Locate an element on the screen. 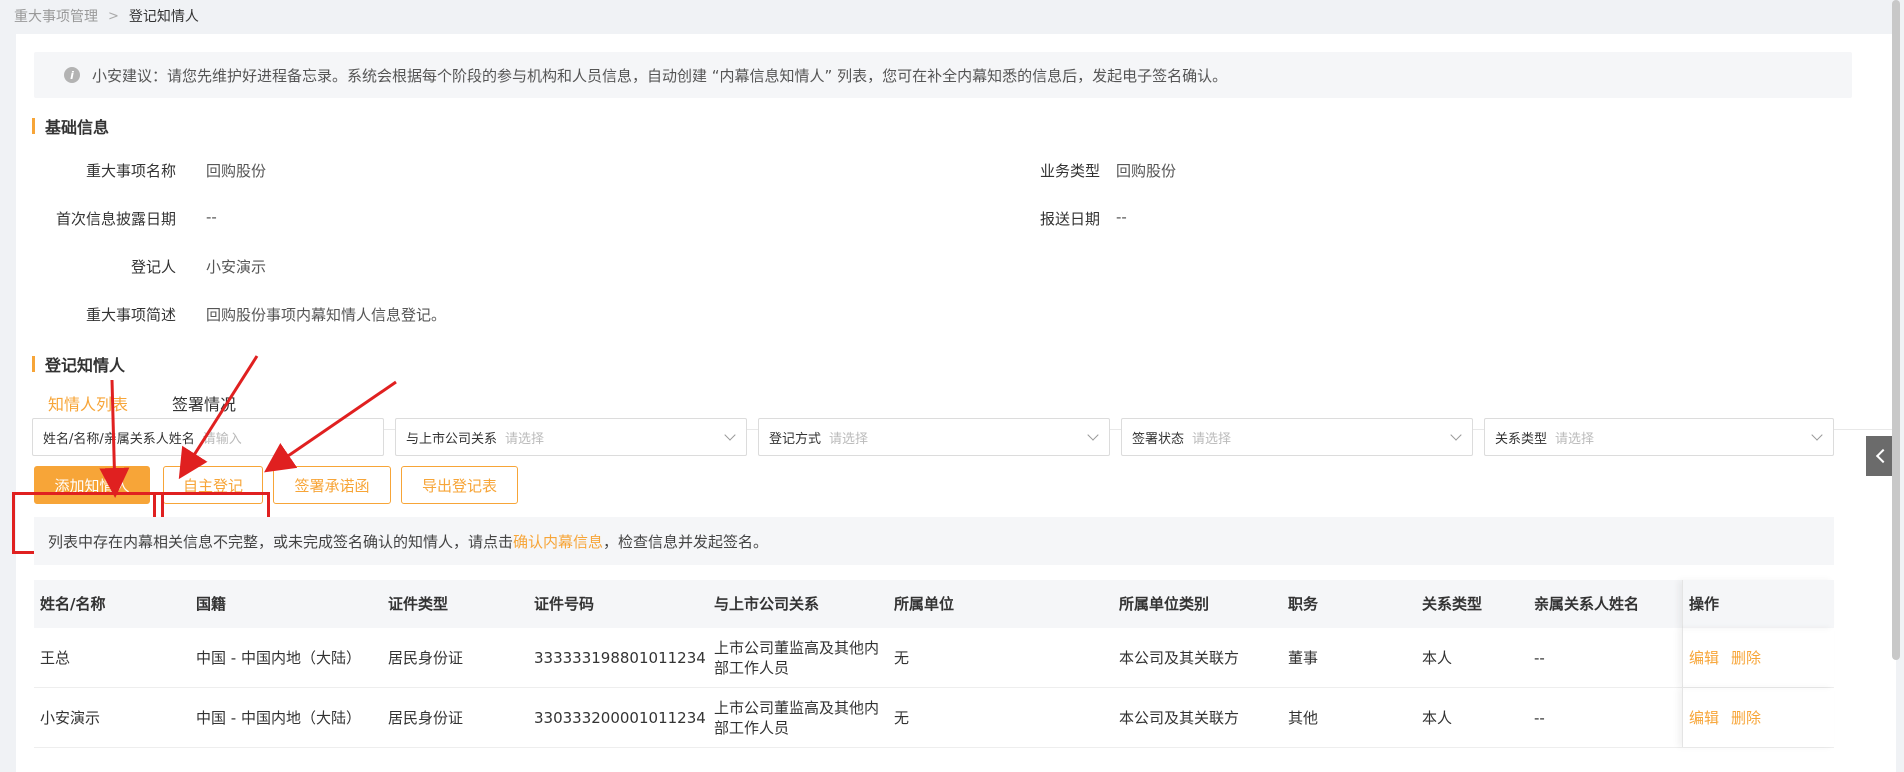 The width and height of the screenshot is (1904, 772). filter-sign-status-select: 签署状态 请选择 is located at coordinates (1297, 437).